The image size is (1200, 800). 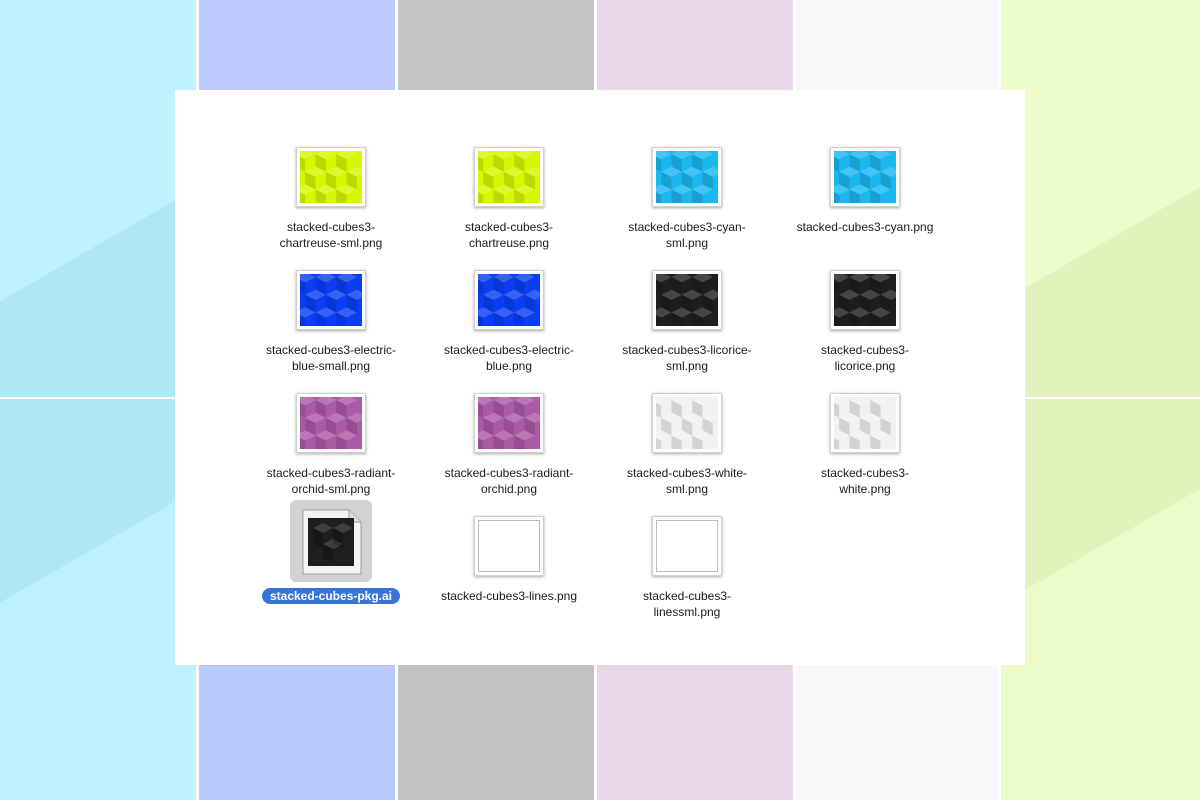 I want to click on file-name-text: stacked-cubes3-electric- blue.png, so click(x=509, y=358).